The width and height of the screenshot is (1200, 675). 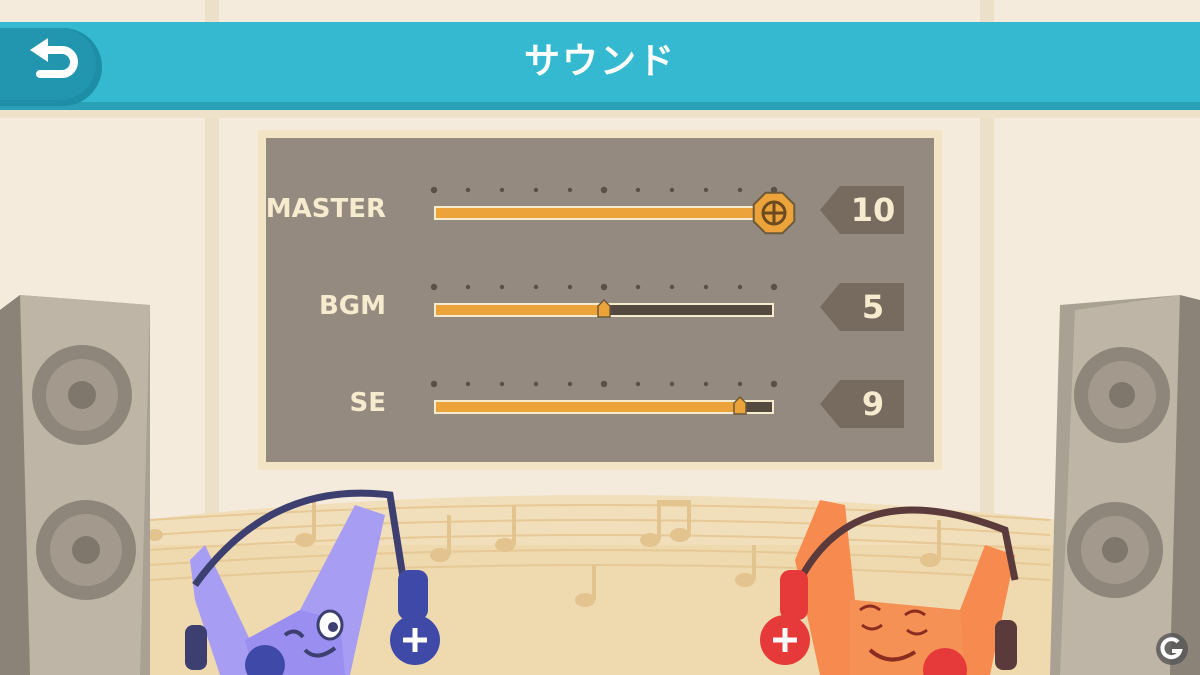 I want to click on bgm-label: BGM, so click(x=352, y=306).